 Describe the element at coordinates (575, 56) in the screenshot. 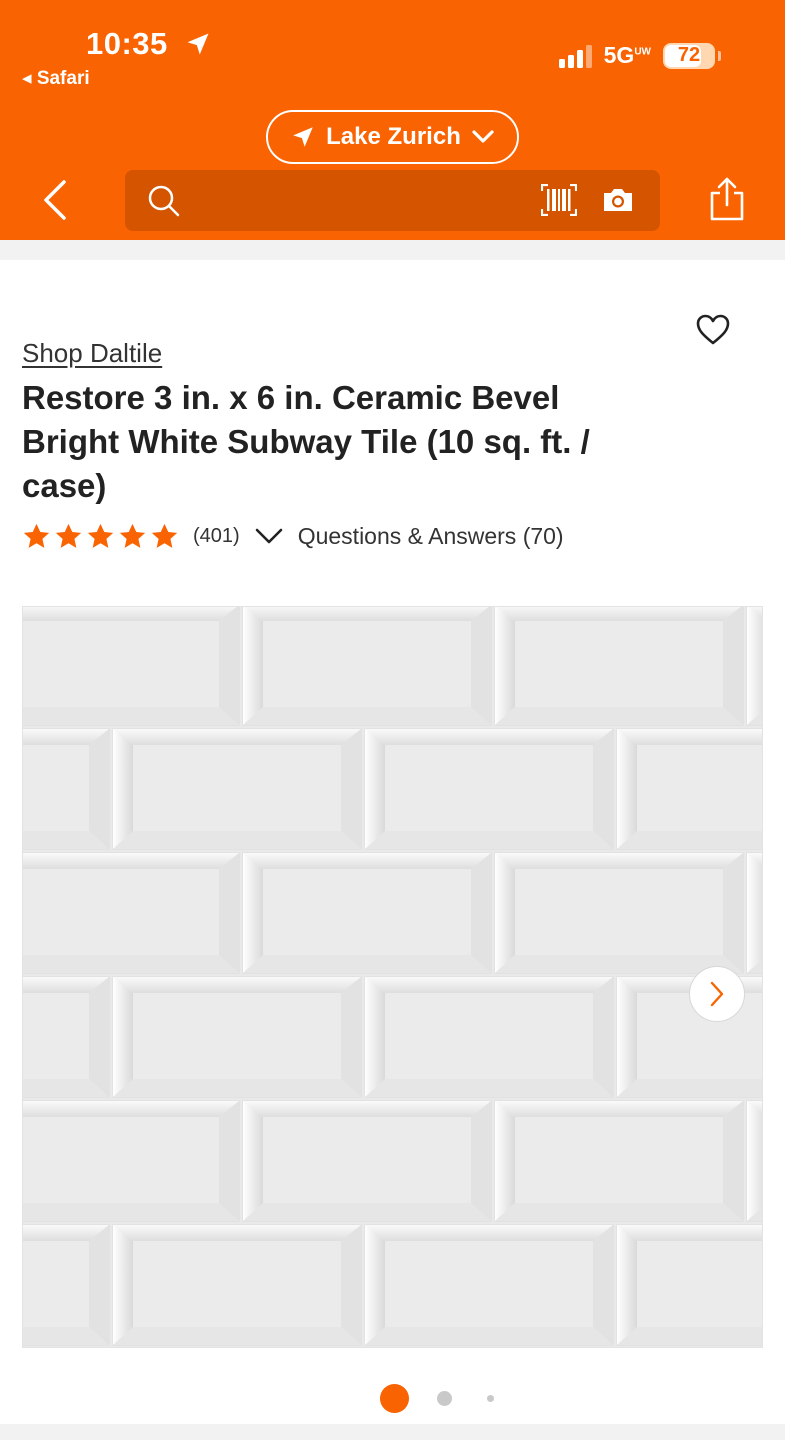

I see `signal-strength-icon` at that location.